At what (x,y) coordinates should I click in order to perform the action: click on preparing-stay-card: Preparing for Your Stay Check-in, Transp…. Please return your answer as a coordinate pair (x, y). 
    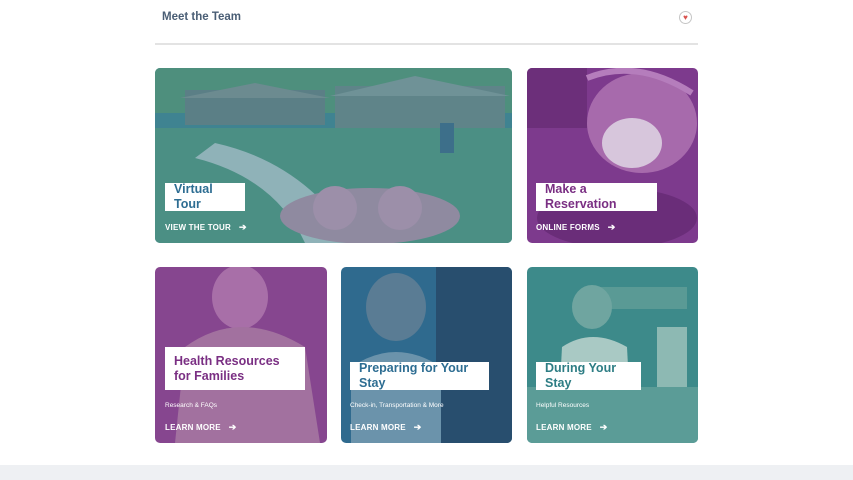
    Looking at the image, I should click on (426, 355).